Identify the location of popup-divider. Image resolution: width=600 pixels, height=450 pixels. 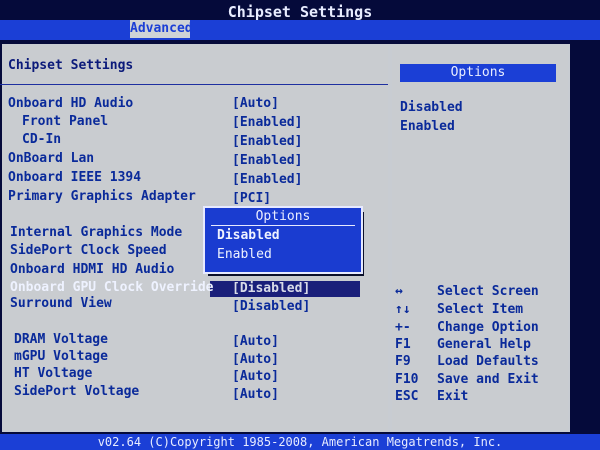
(283, 225).